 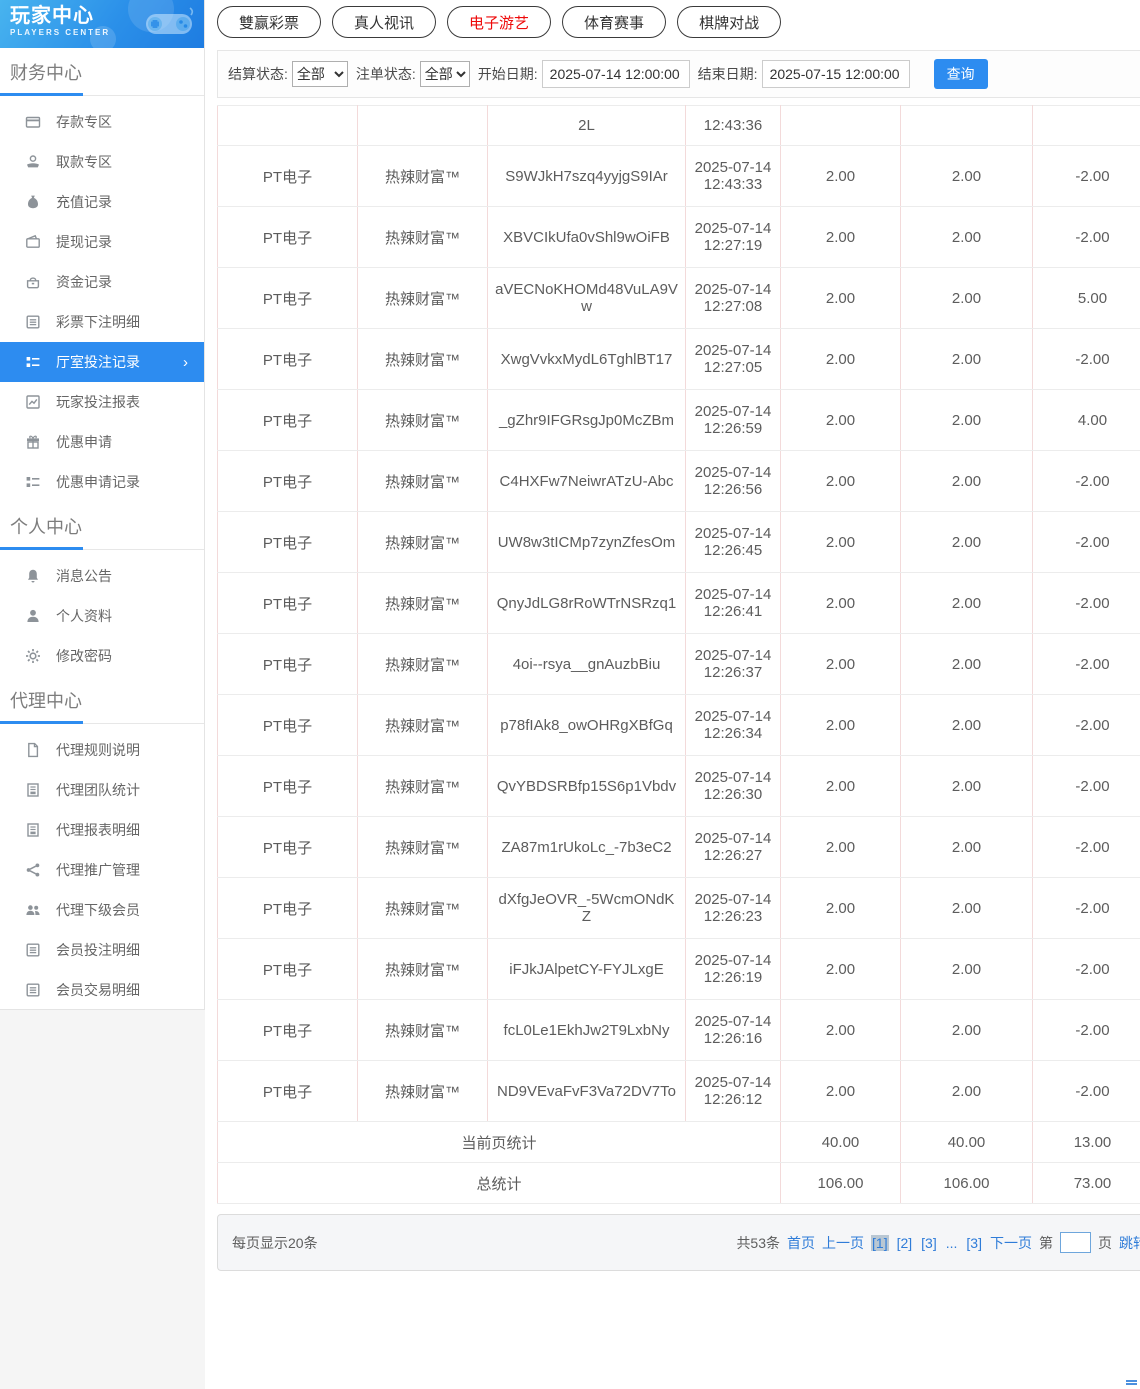 I want to click on moneybag-icon, so click(x=33, y=202).